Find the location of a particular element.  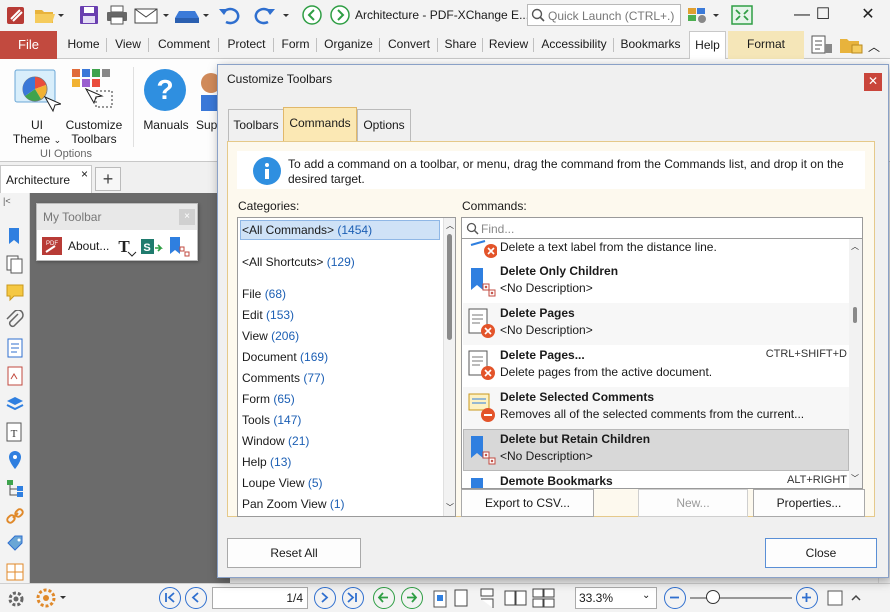

page-layout-icon is located at coordinates (440, 600).